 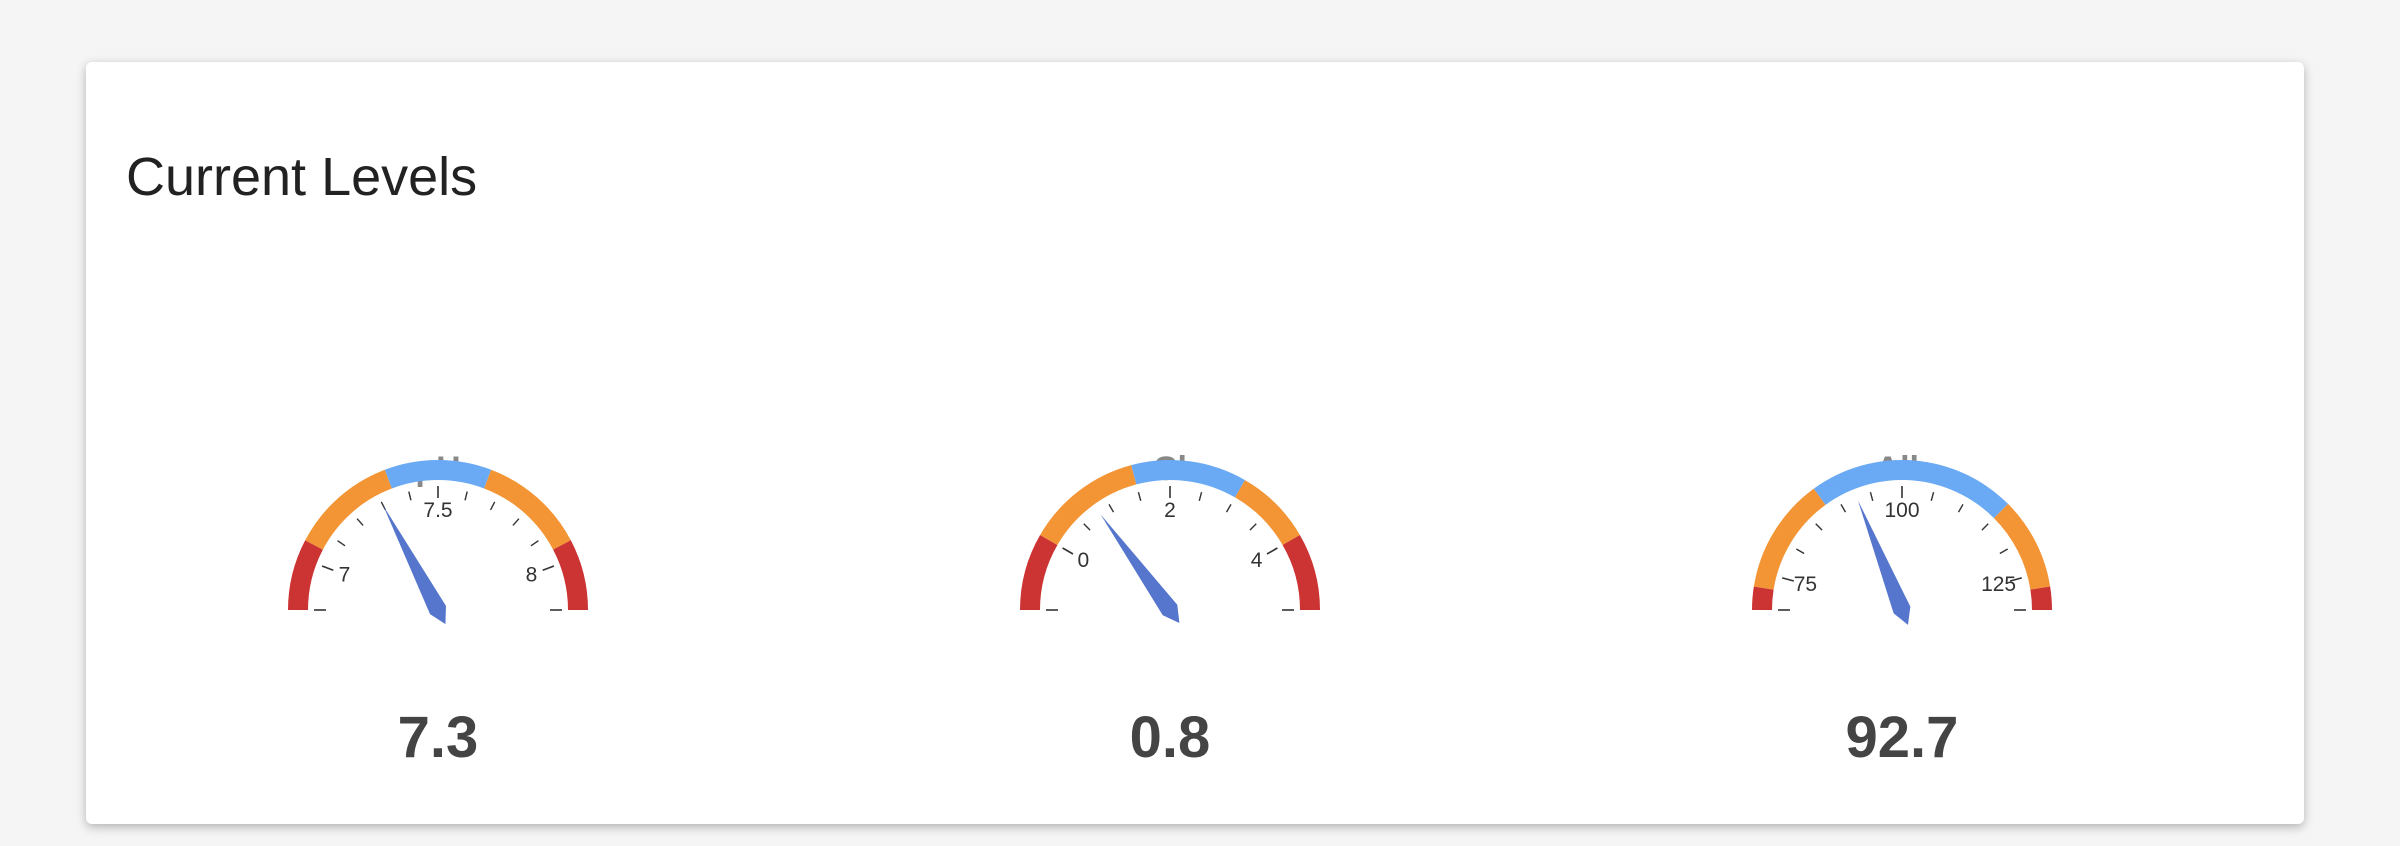 I want to click on gauge-alk-dial: Alk 75 100 125 92.7, so click(x=1902, y=610).